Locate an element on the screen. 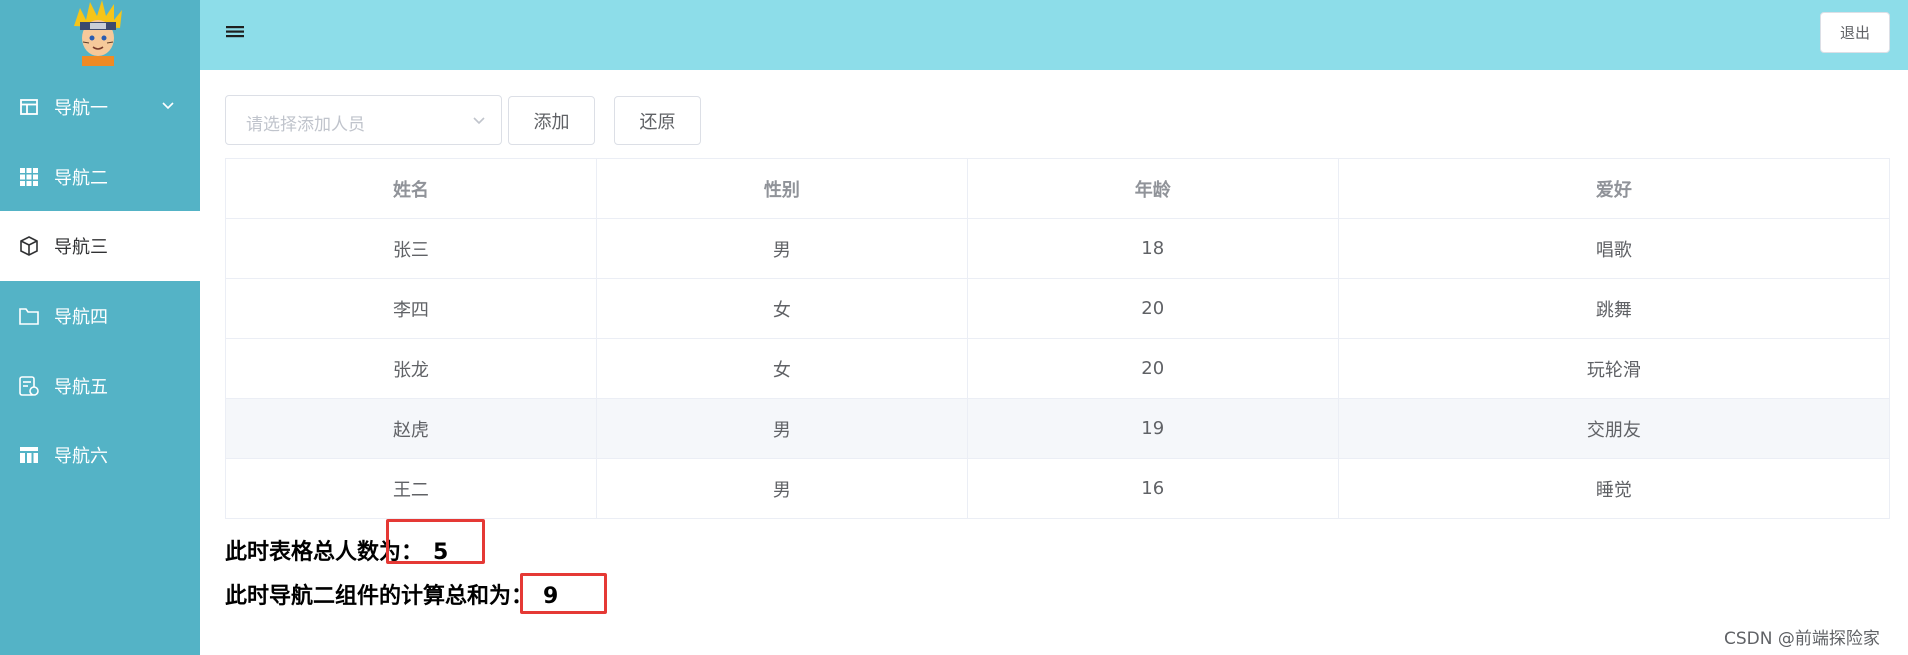 The height and width of the screenshot is (655, 1908). sidebar-item-label: 导航四 is located at coordinates (81, 317).